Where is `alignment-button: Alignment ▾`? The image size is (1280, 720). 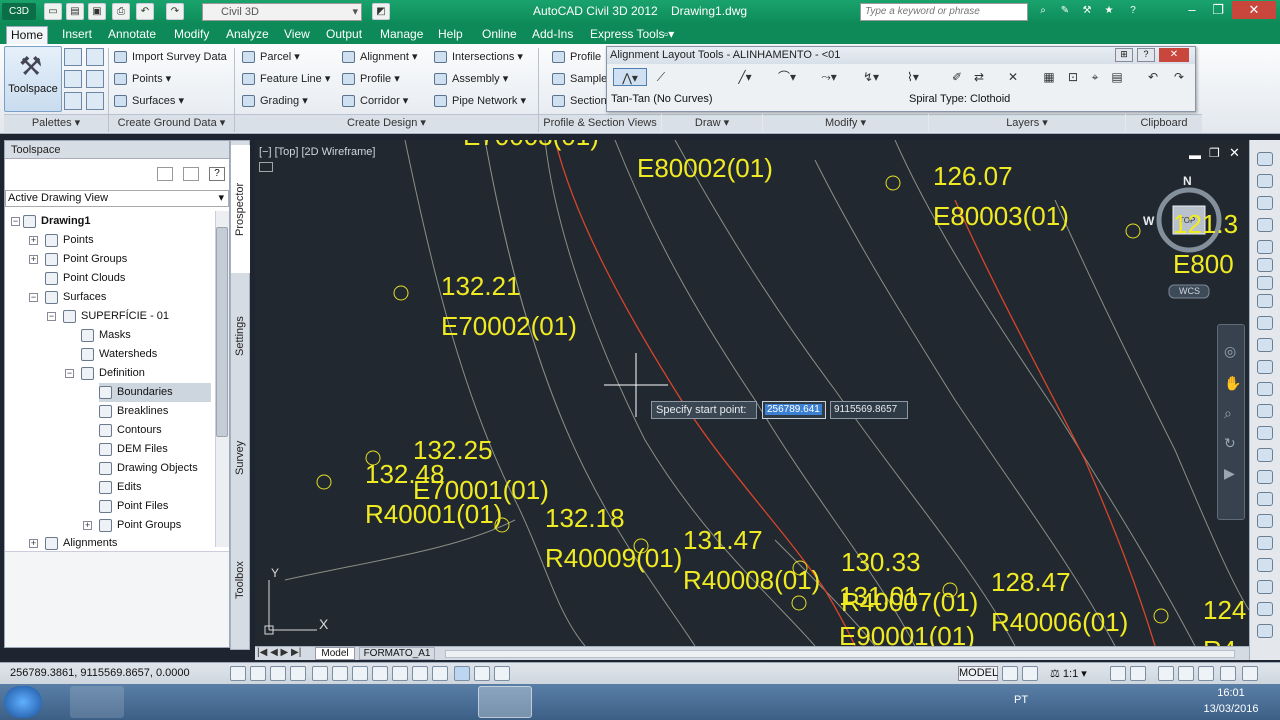
alignment-button: Alignment ▾ is located at coordinates (379, 57).